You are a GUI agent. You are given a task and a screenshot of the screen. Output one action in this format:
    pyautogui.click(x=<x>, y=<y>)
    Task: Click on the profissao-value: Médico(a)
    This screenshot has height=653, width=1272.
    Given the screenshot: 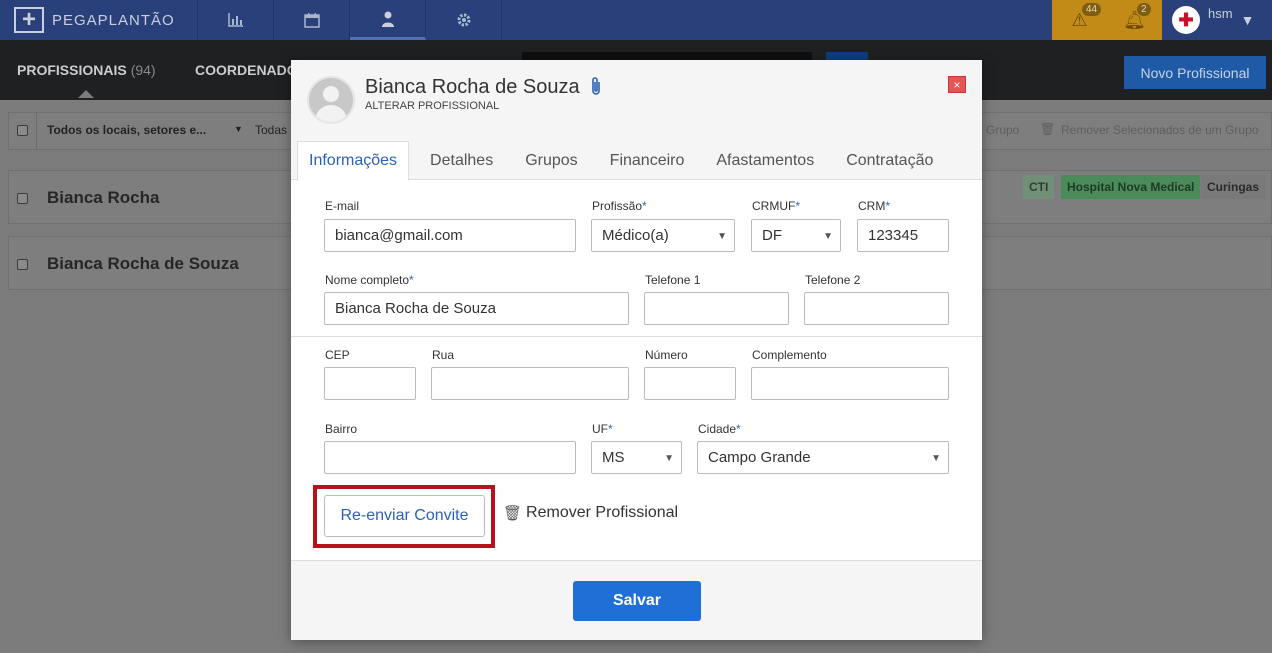 What is the action you would take?
    pyautogui.click(x=635, y=235)
    